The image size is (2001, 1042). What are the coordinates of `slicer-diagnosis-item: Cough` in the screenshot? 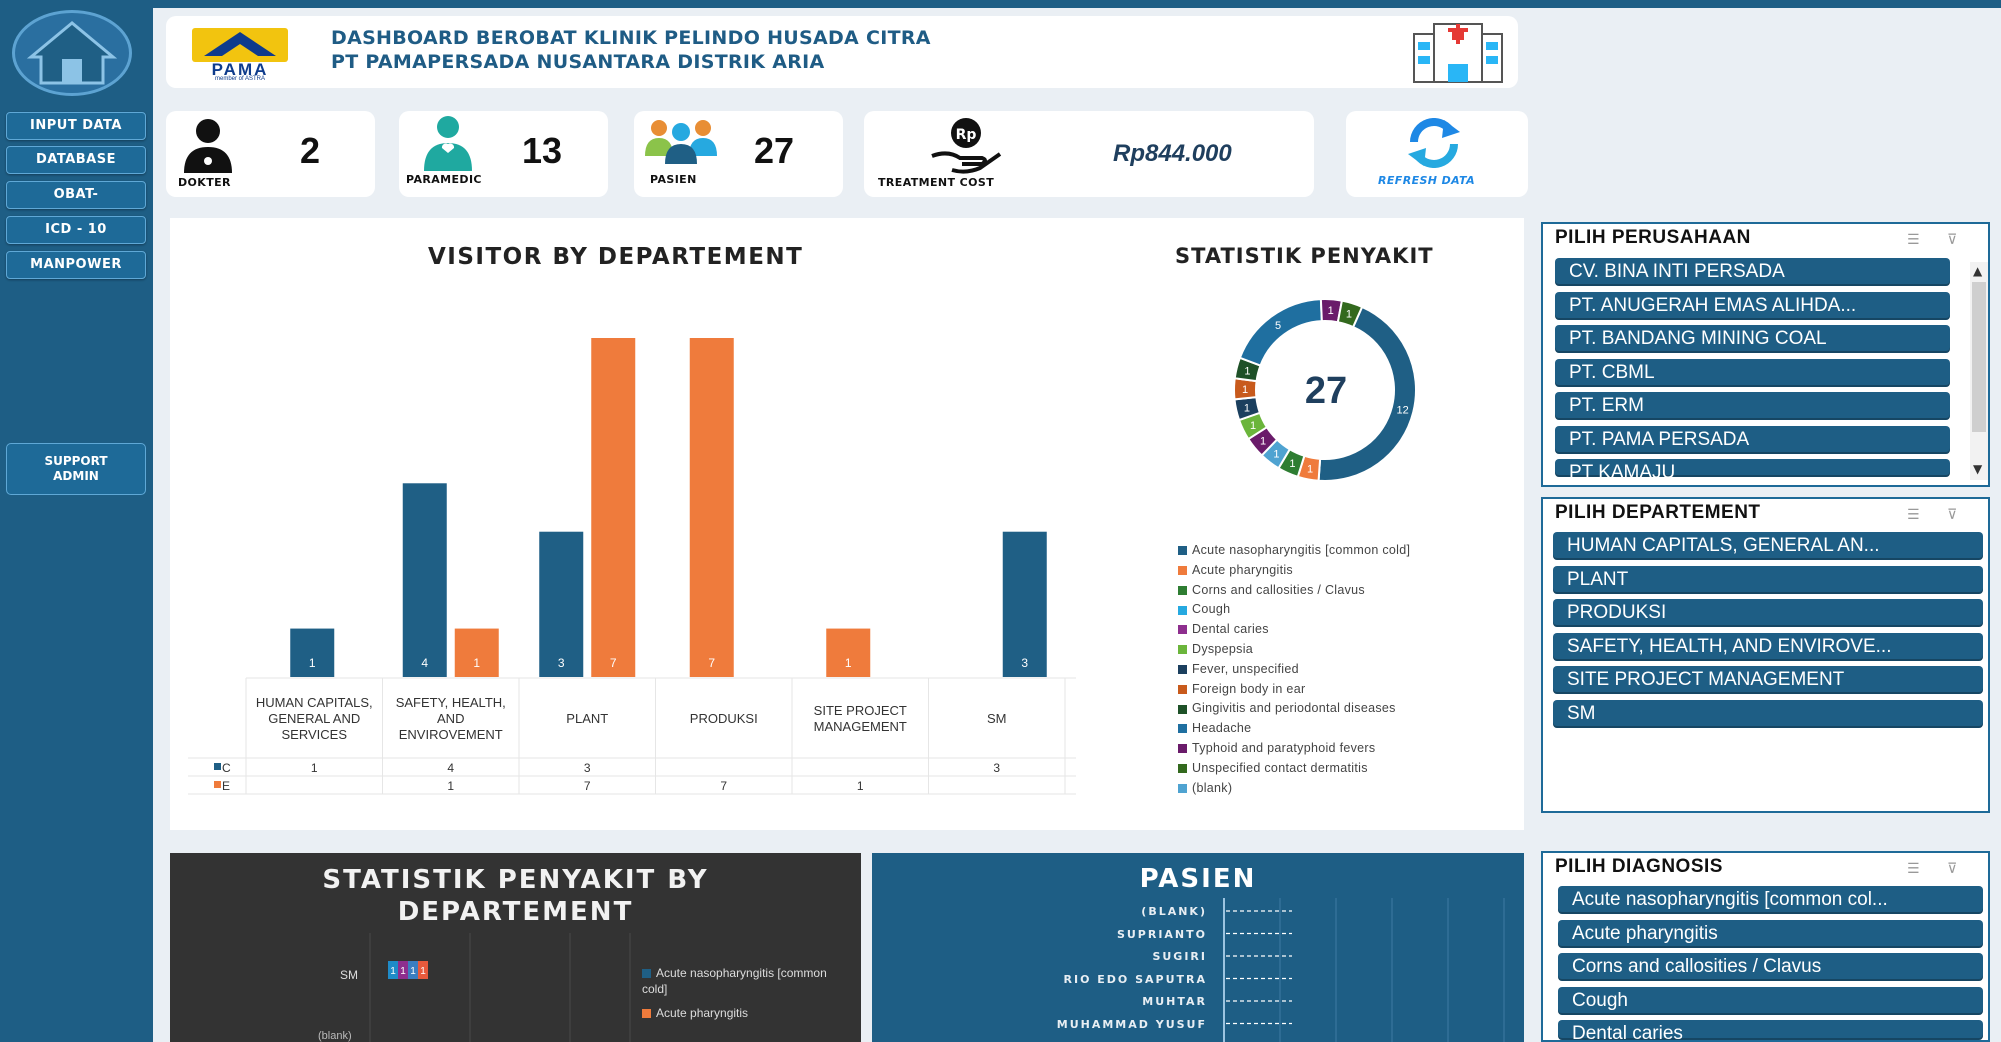 It's located at (1770, 1000).